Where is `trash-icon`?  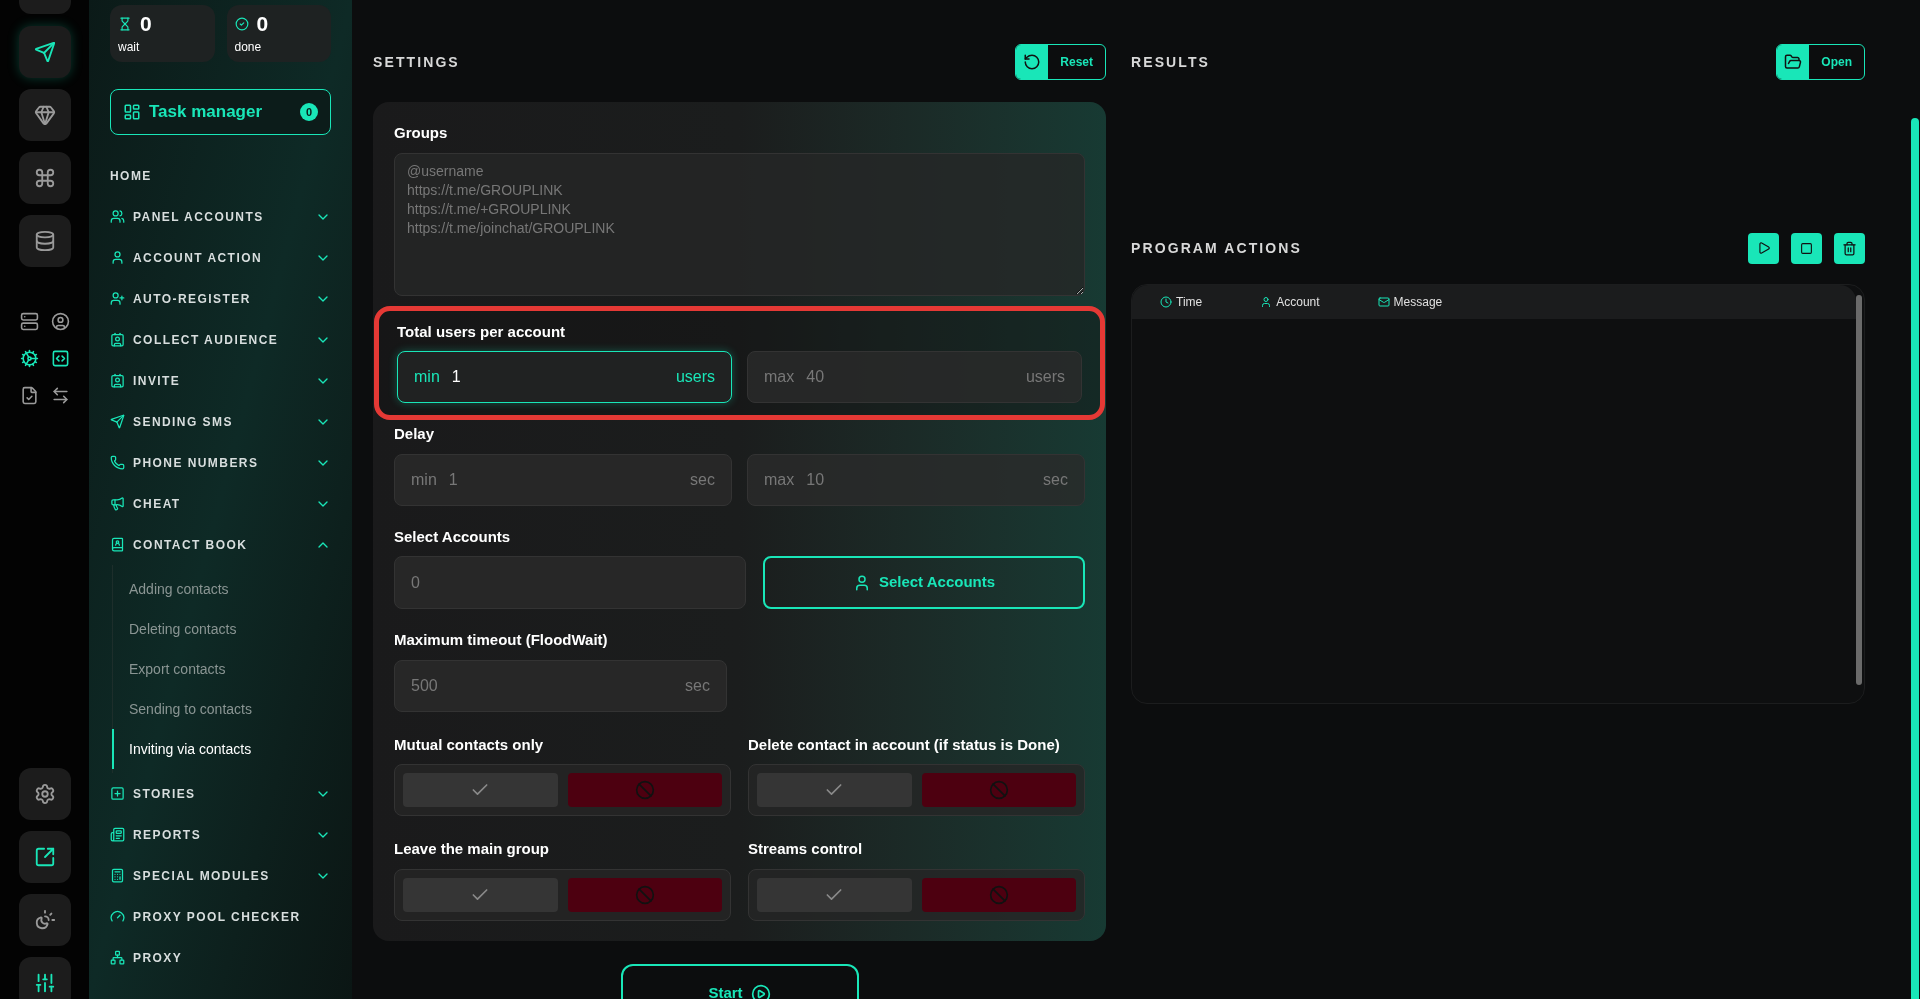
trash-icon is located at coordinates (1849, 248).